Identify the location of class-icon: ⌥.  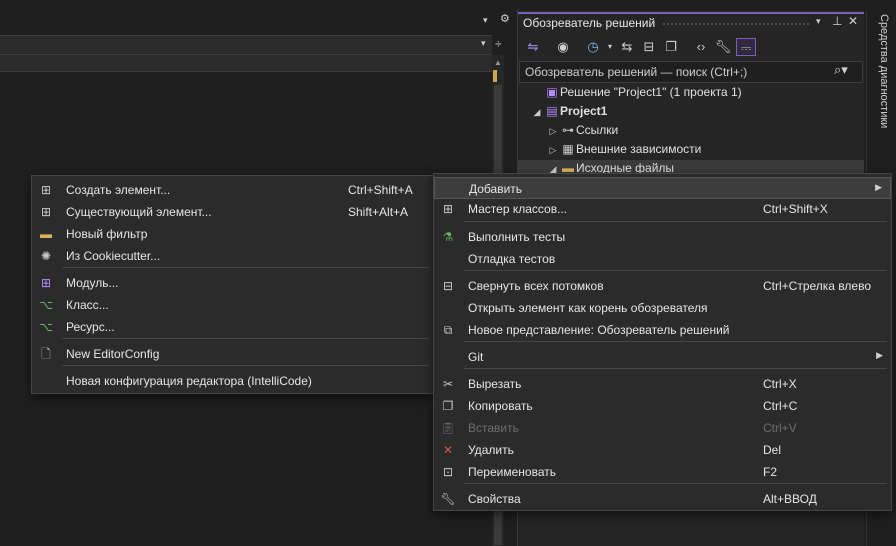
(46, 305).